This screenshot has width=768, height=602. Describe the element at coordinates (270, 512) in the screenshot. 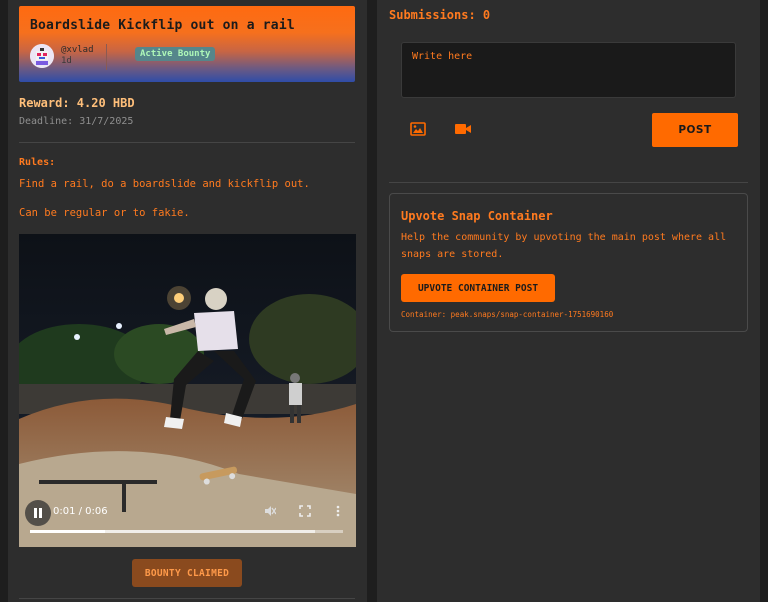

I see `mute-icon` at that location.